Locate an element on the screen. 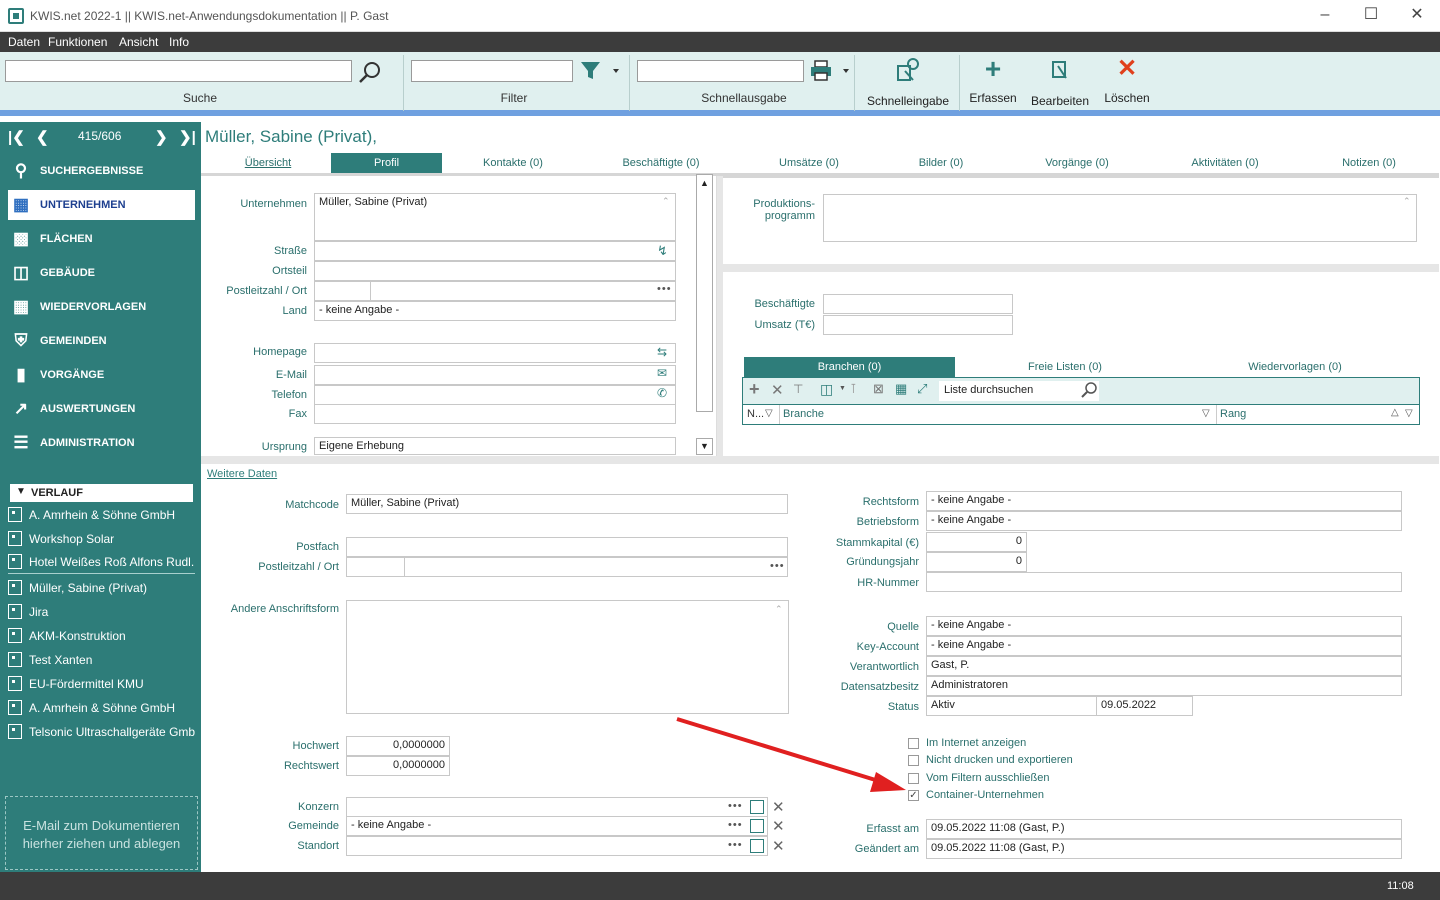  table-icon: ▦ is located at coordinates (901, 389).